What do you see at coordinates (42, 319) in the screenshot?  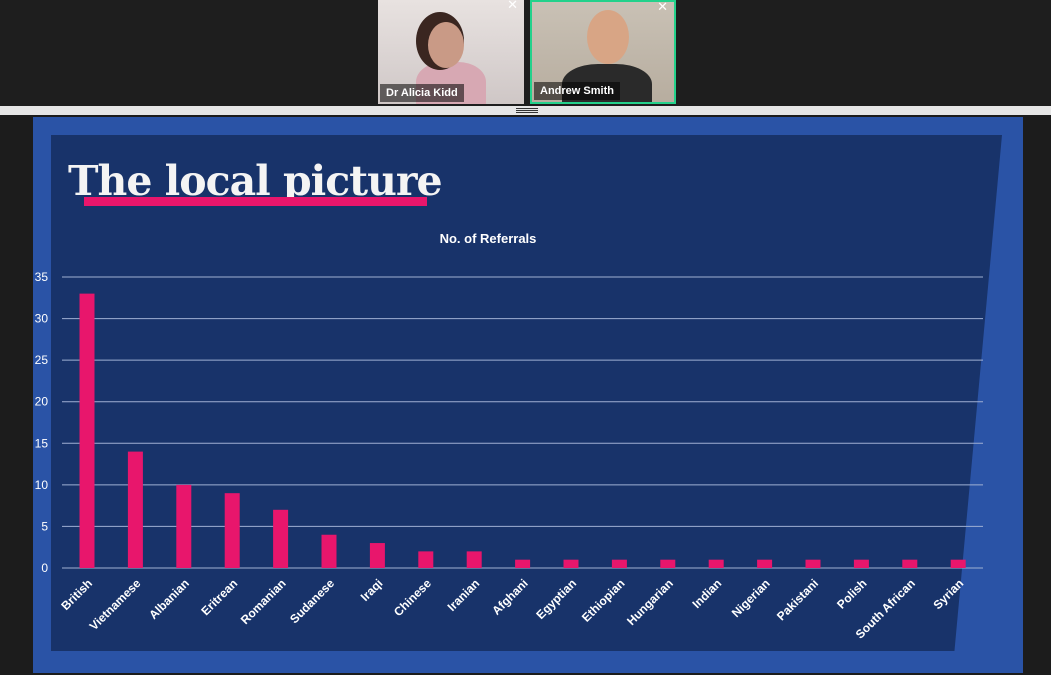 I see `y-tick-label: 30` at bounding box center [42, 319].